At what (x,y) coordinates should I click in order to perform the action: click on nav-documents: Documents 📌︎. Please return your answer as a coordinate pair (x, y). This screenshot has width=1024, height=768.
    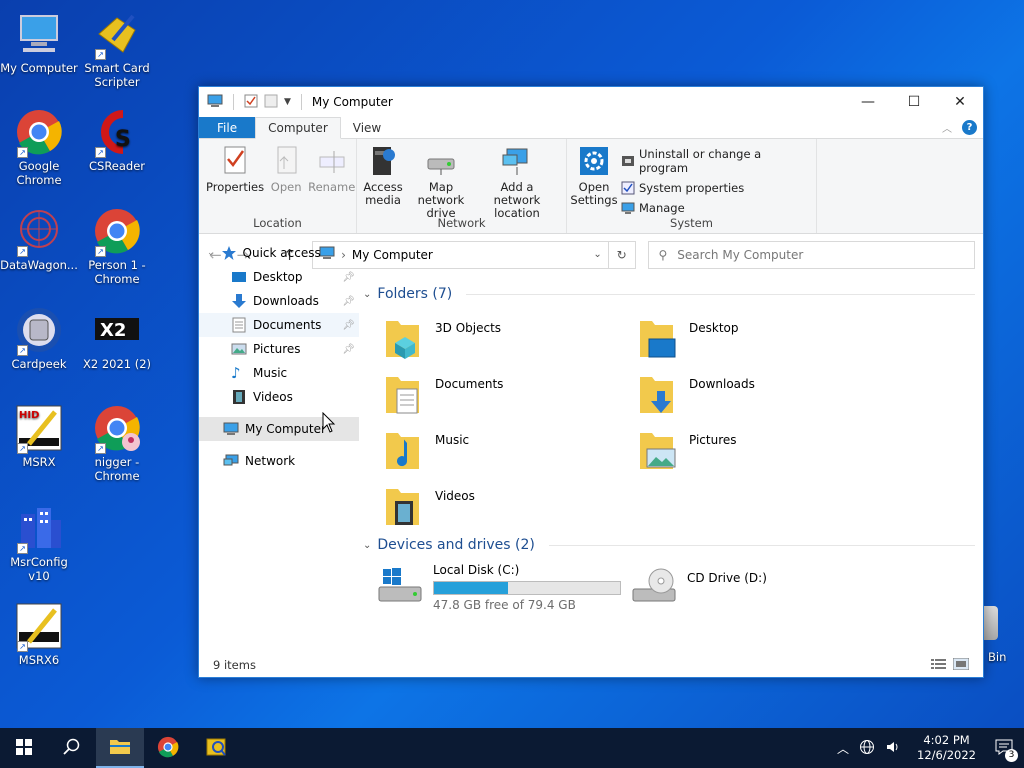
    Looking at the image, I should click on (279, 325).